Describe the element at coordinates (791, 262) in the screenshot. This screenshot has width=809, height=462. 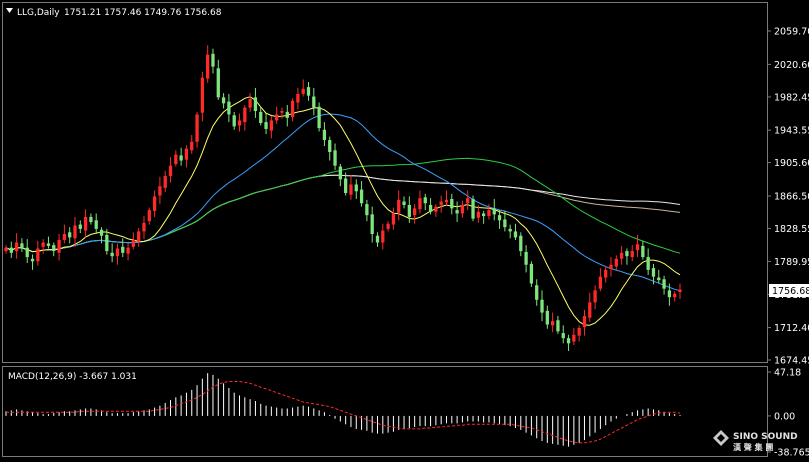
I see `price-tick-label: 1789.95` at that location.